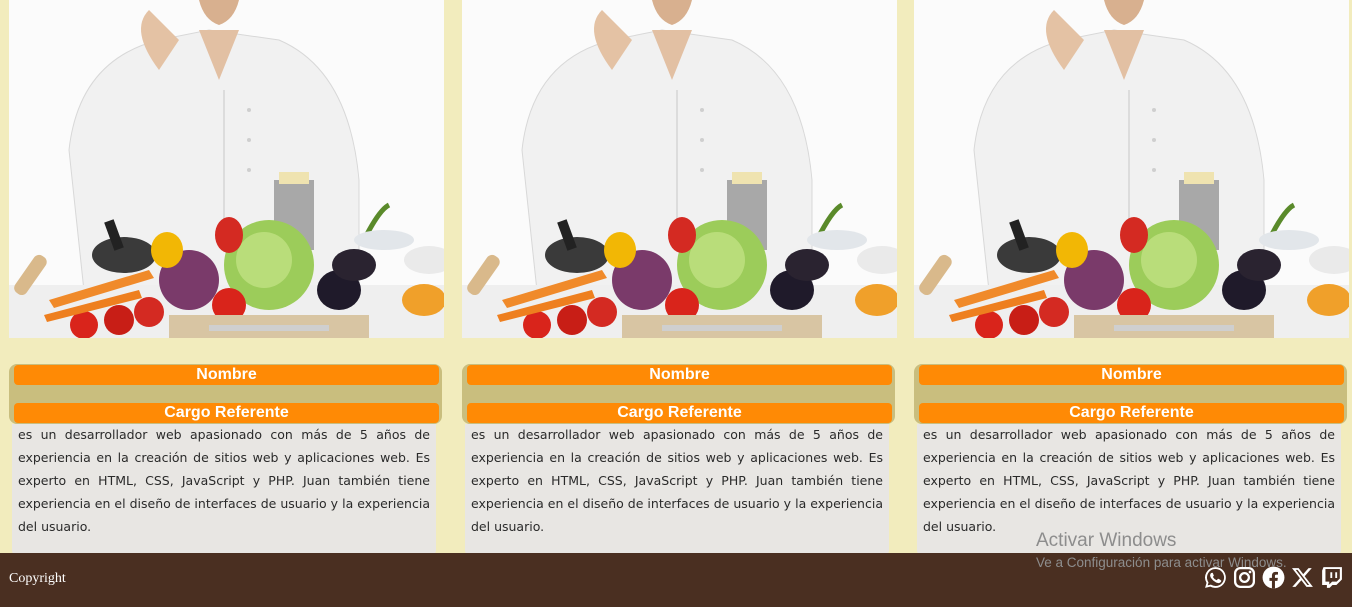 The image size is (1352, 607). I want to click on copyright-text: Copyright, so click(37, 578).